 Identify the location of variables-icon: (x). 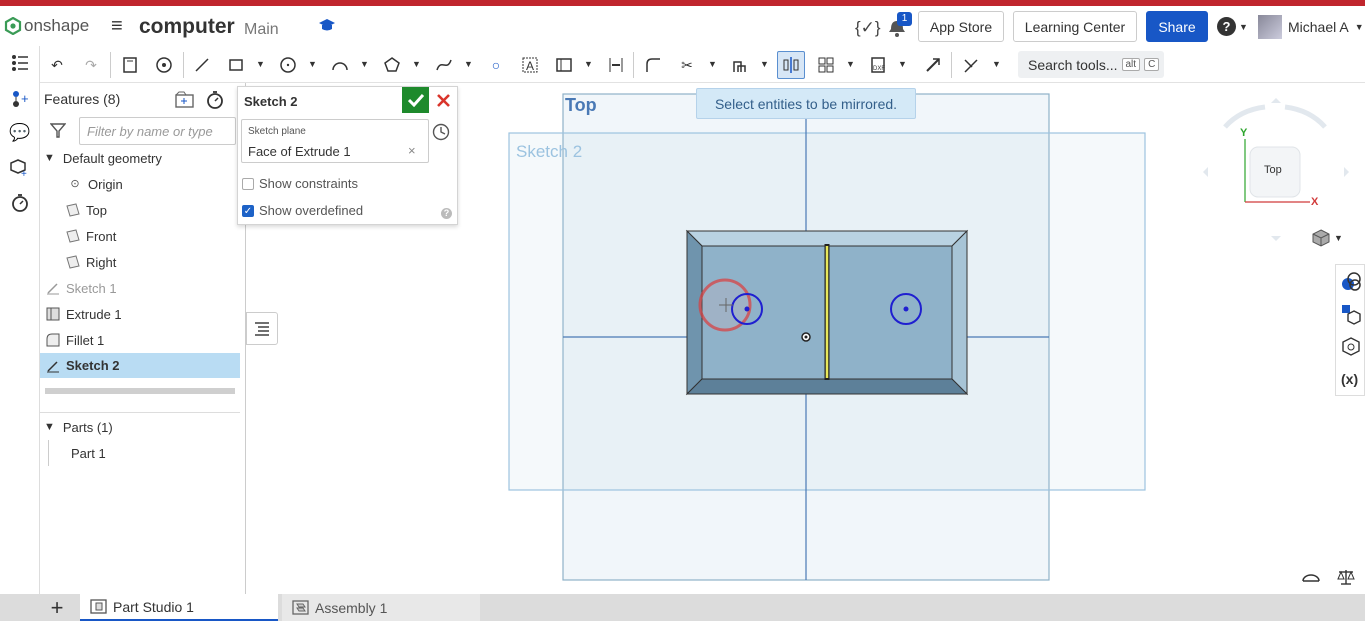
(1351, 379).